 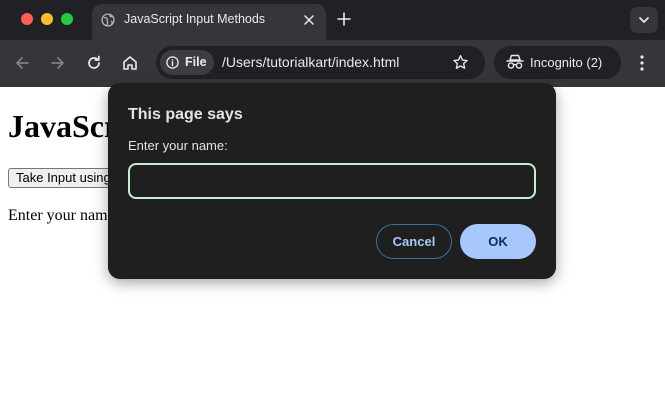 What do you see at coordinates (172, 62) in the screenshot?
I see `info-icon` at bounding box center [172, 62].